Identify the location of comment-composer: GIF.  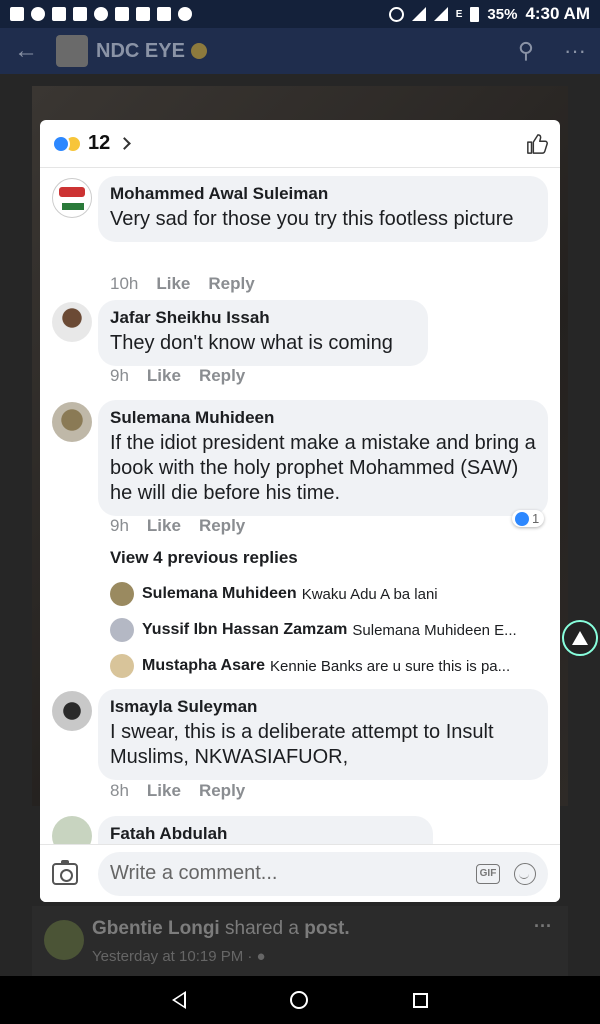
(300, 873).